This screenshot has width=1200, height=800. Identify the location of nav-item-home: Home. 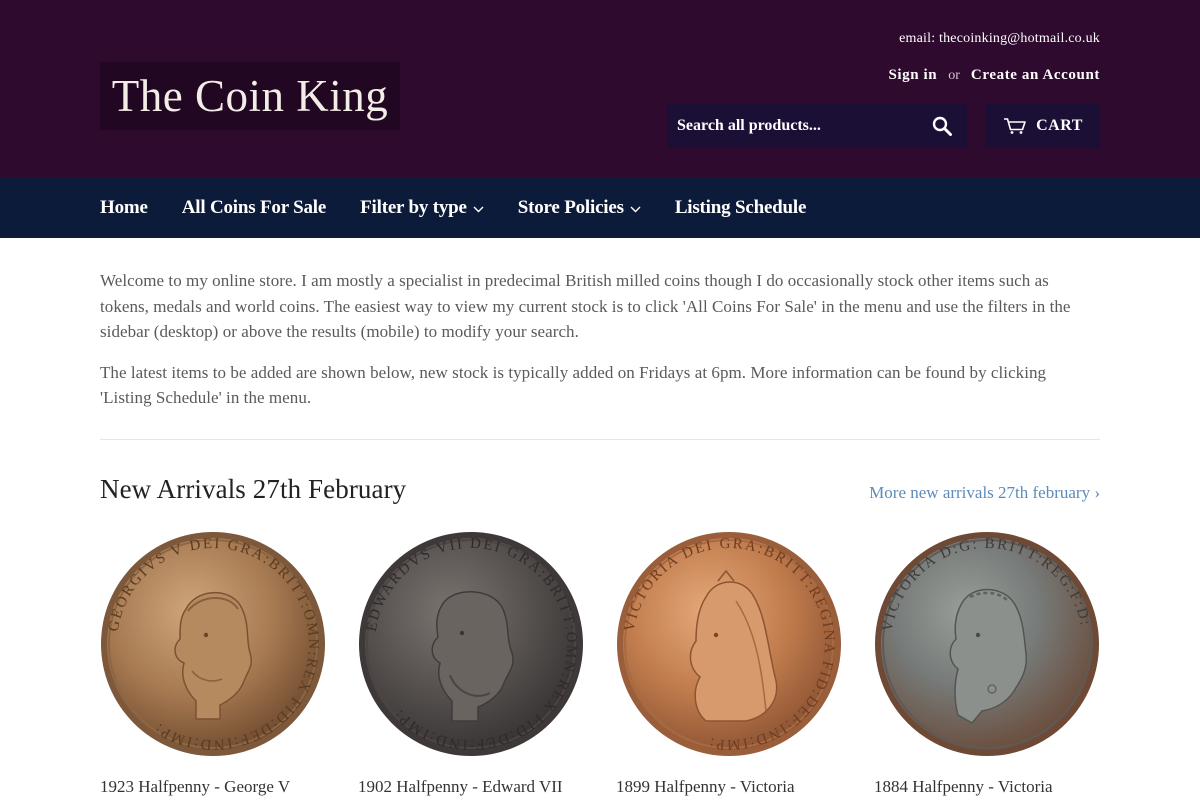
(124, 208).